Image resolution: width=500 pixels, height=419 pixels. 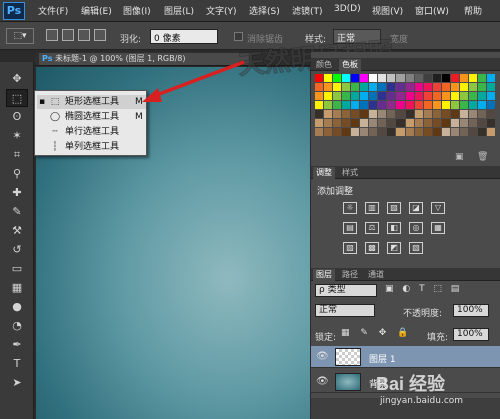 I want to click on subtract-selection-icon, so click(x=84, y=35).